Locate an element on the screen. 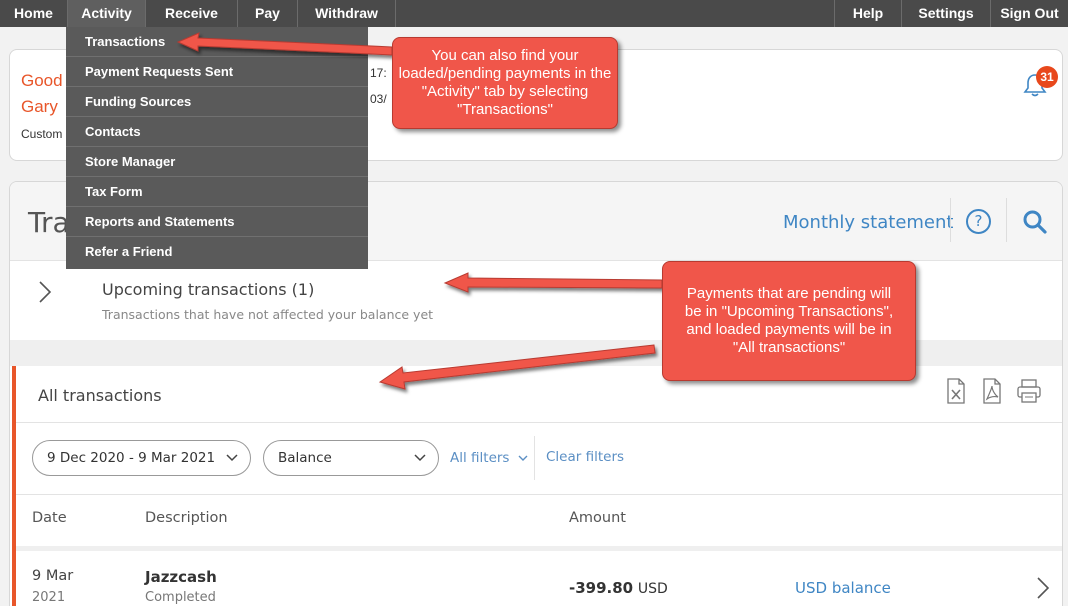 This screenshot has width=1068, height=606. print-icon is located at coordinates (1029, 391).